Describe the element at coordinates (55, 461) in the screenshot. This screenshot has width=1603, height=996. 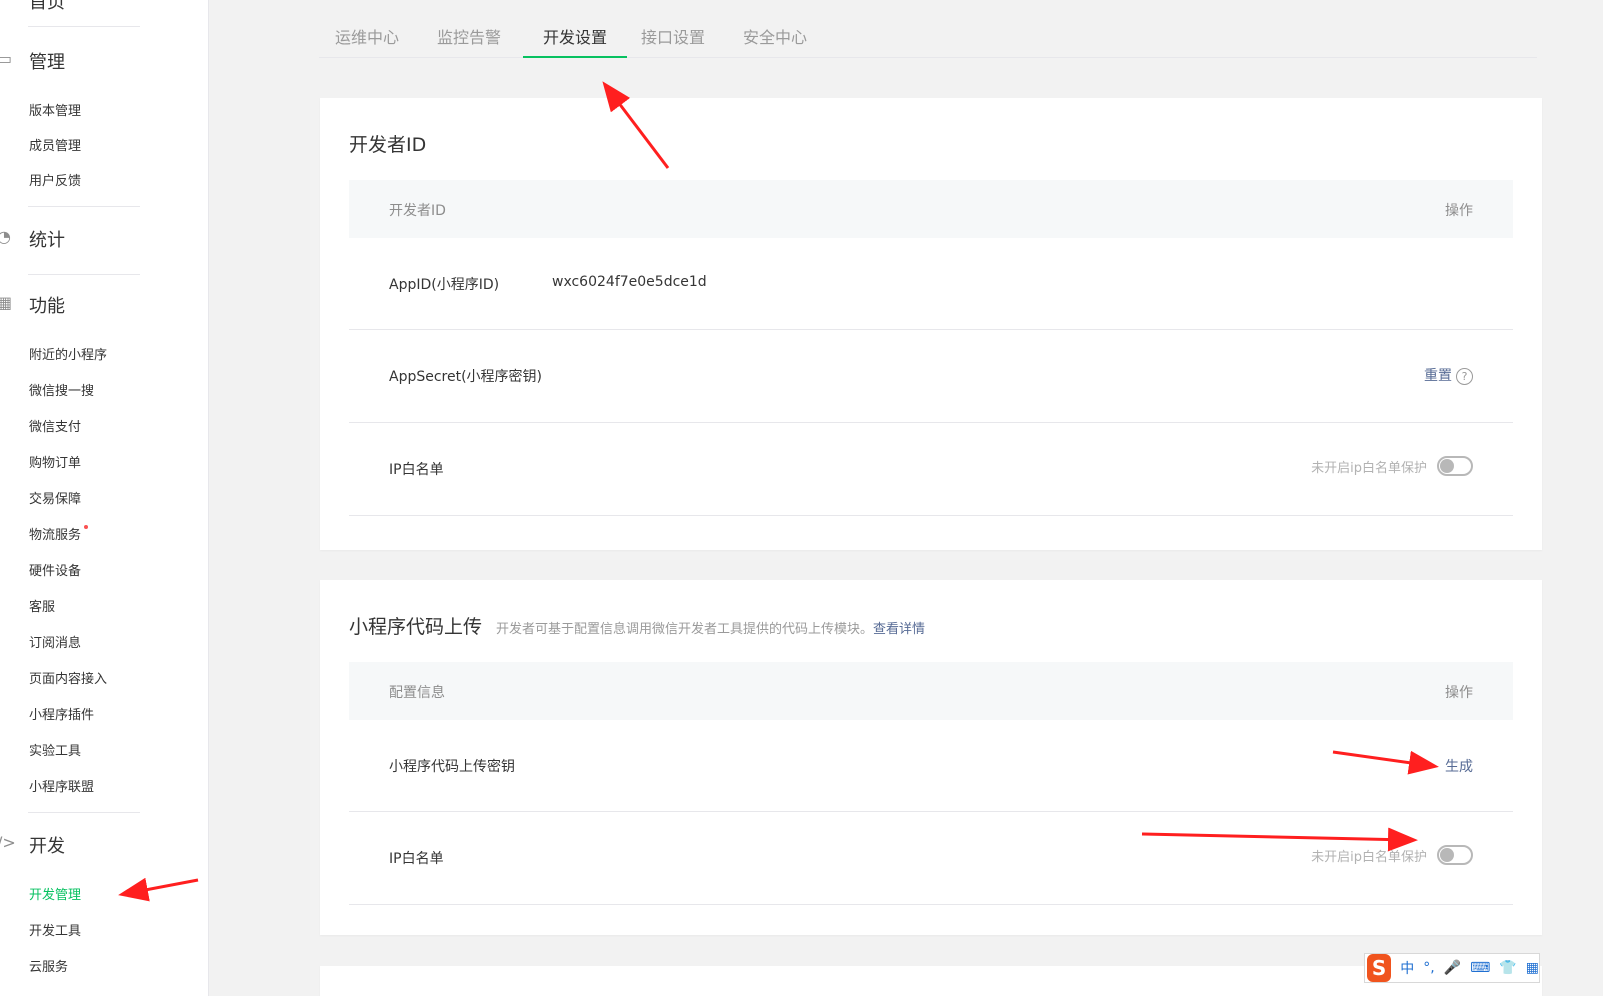
I see `sidebar-item-orders: 购物订单` at that location.